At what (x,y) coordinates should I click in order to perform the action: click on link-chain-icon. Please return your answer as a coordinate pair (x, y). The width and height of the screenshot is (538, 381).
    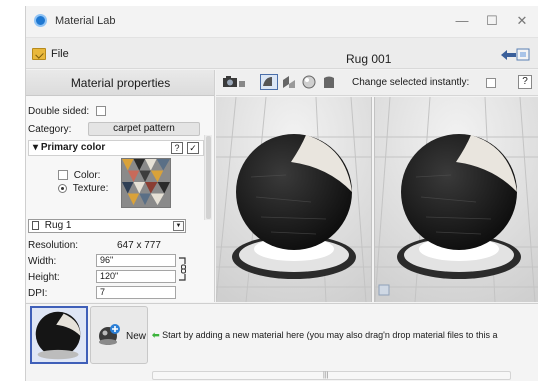
    Looking at the image, I should click on (183, 269).